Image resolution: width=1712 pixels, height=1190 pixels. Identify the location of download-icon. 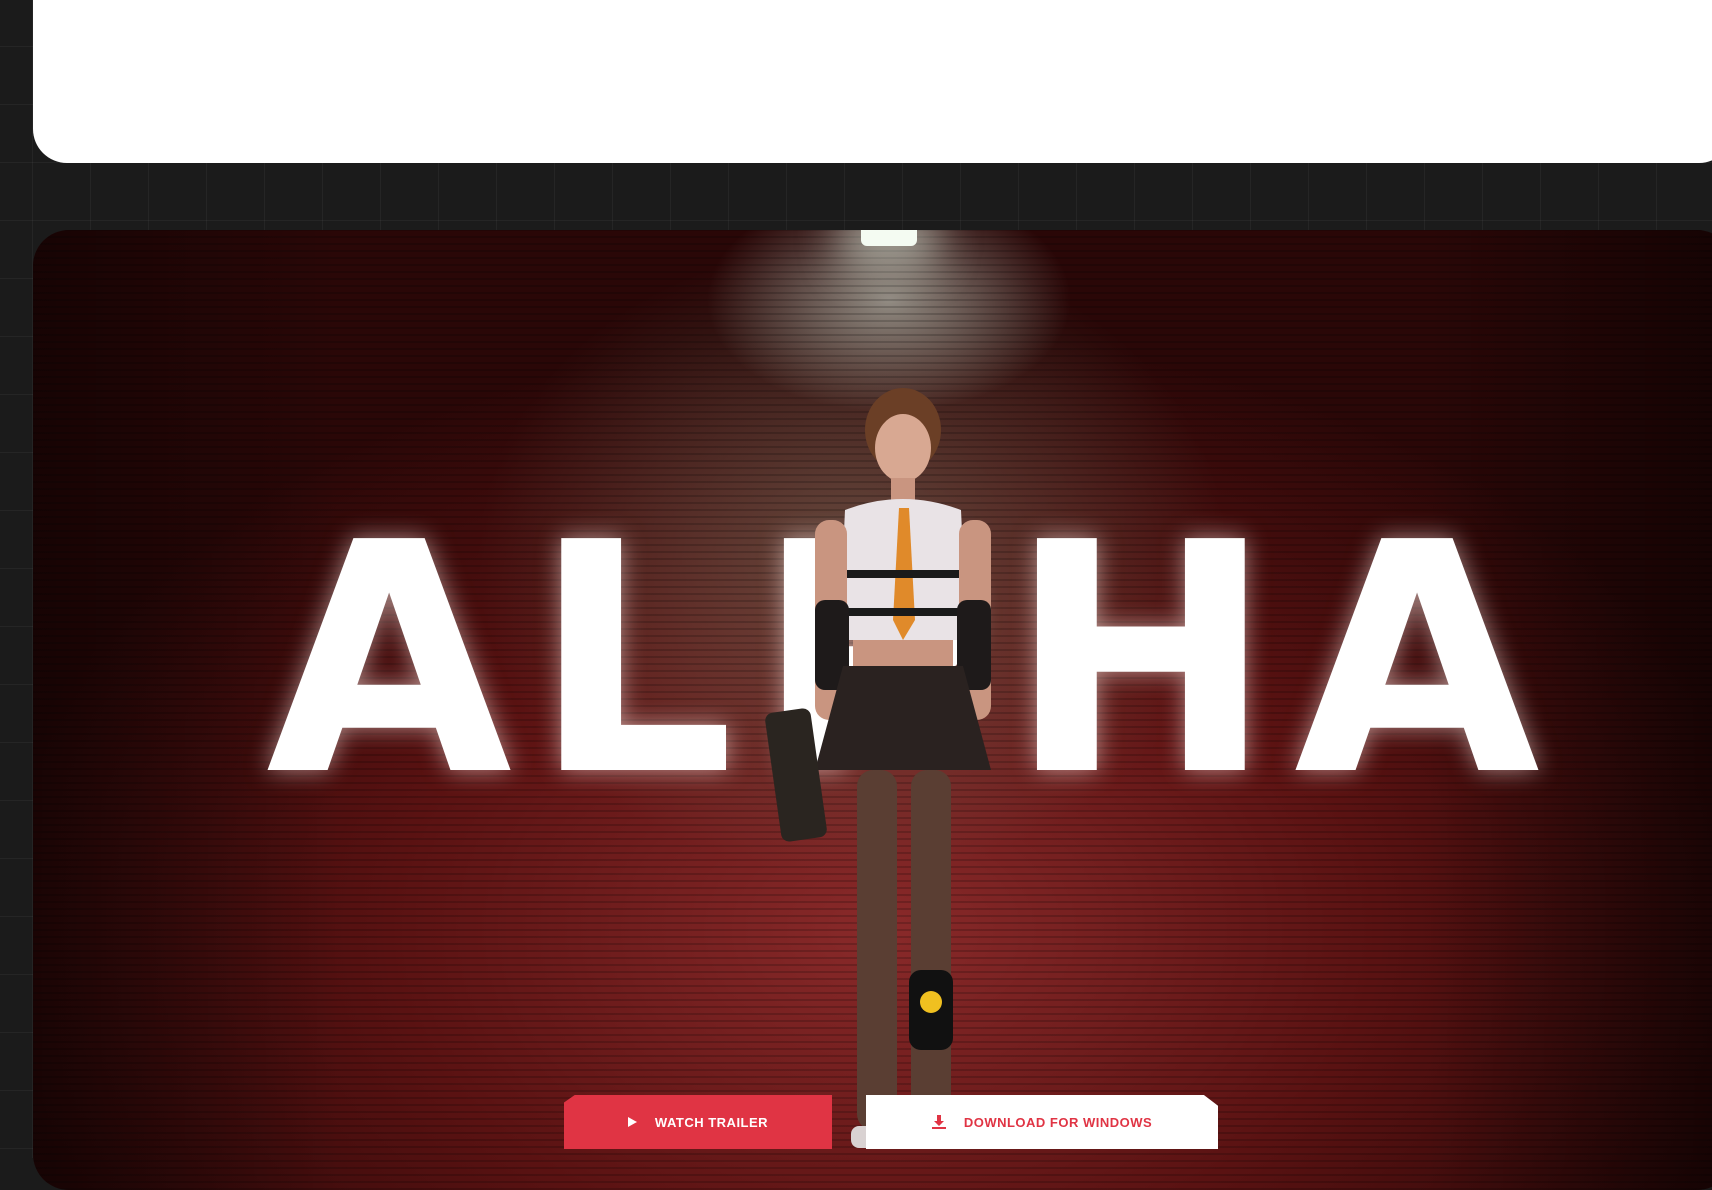
(938, 1122).